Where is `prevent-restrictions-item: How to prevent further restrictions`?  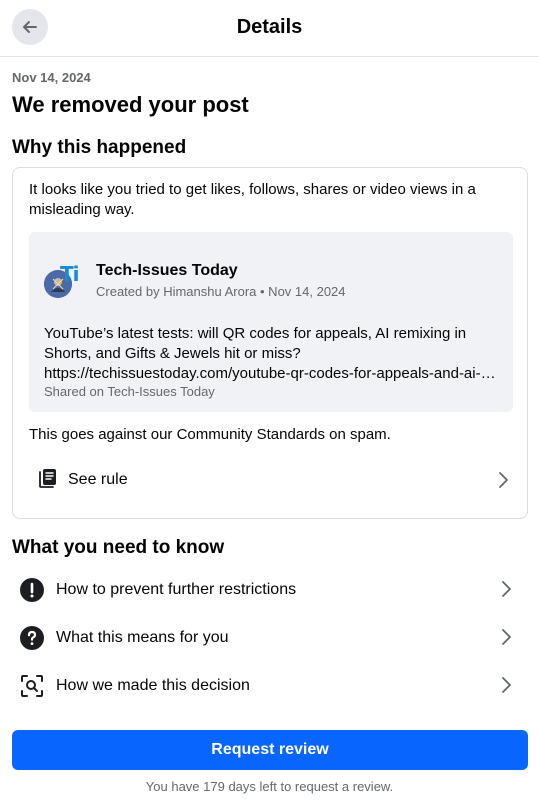 prevent-restrictions-item: How to prevent further restrictions is located at coordinates (270, 590).